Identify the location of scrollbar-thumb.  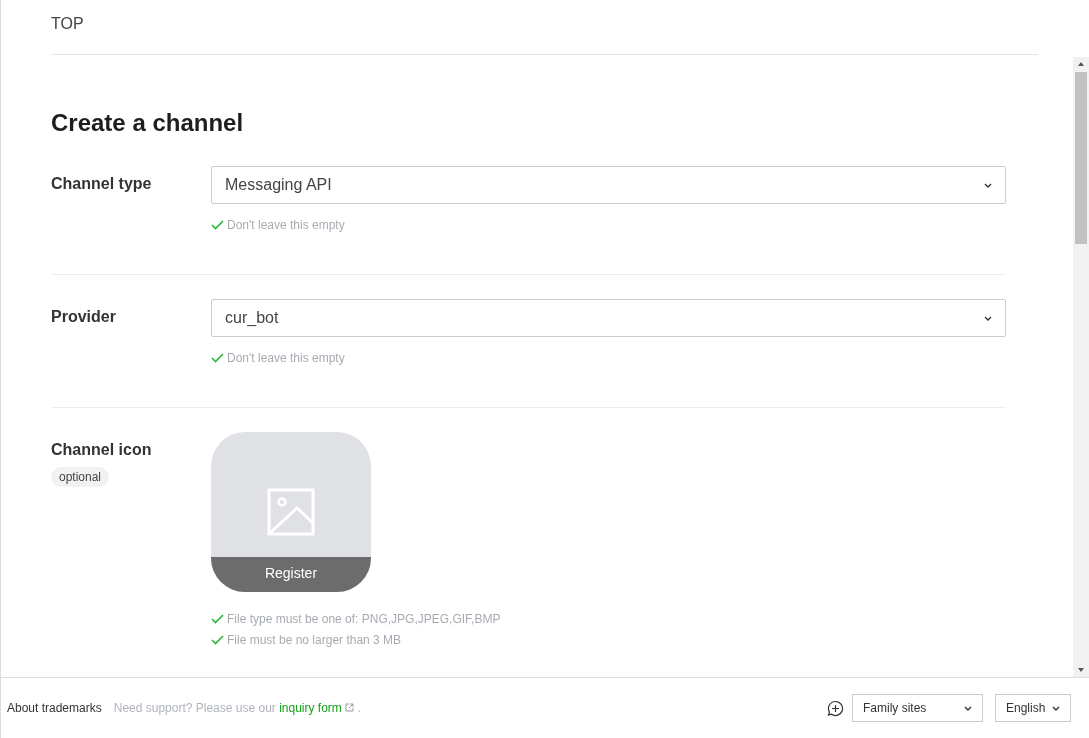
(1081, 158).